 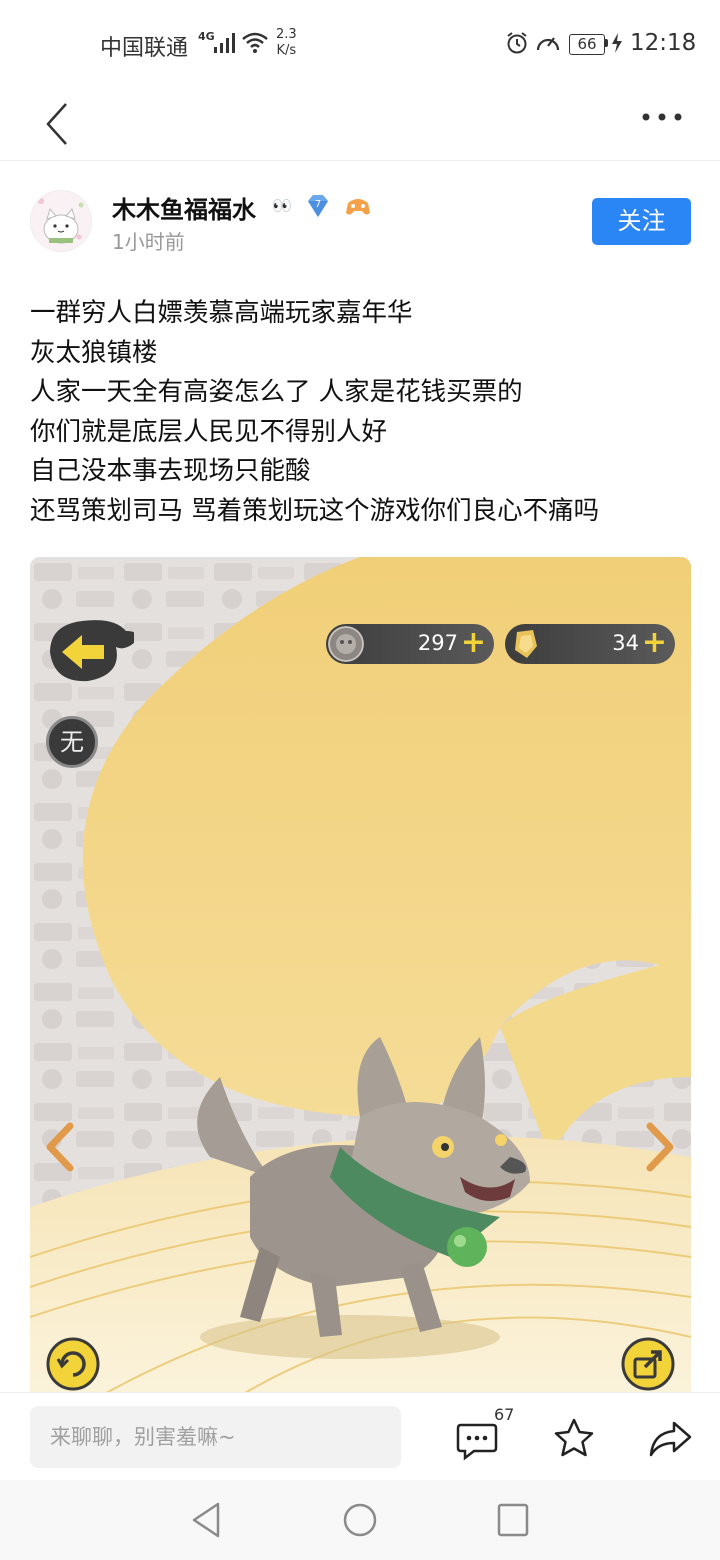 I want to click on crystal-value: 34, so click(x=625, y=643).